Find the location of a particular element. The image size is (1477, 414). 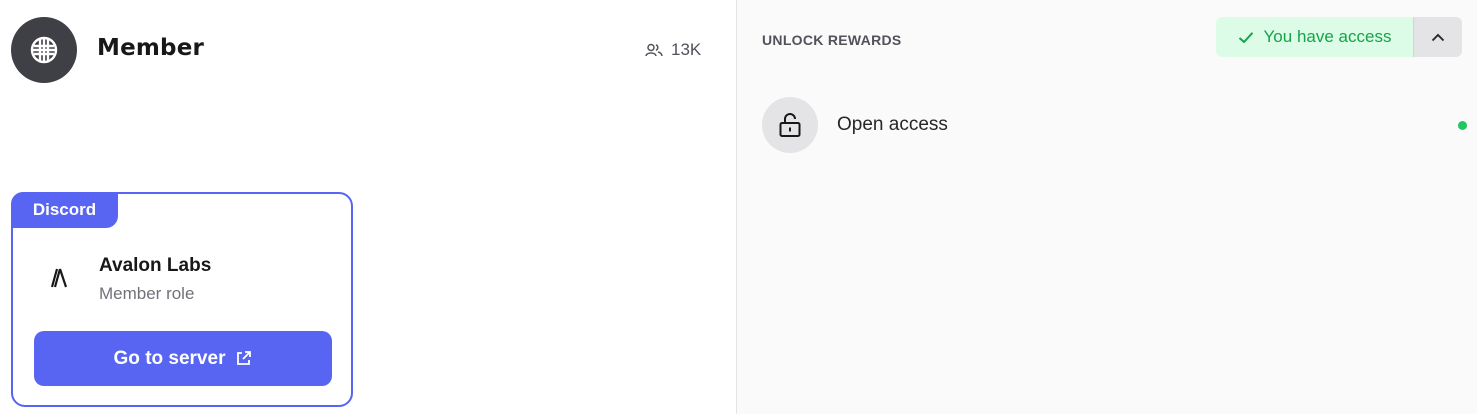

access-label: You have access is located at coordinates (1327, 36).